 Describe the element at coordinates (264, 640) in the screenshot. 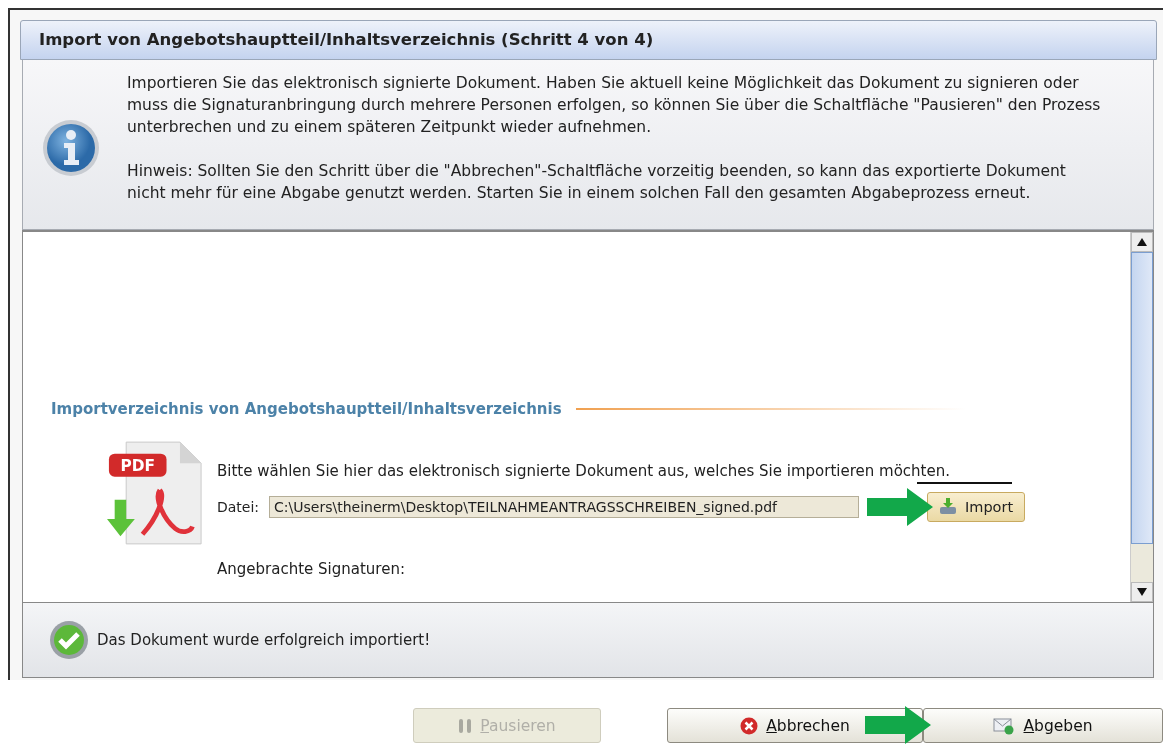

I see `status-message: Das Dokument wurde erfolgreich importiert!` at that location.